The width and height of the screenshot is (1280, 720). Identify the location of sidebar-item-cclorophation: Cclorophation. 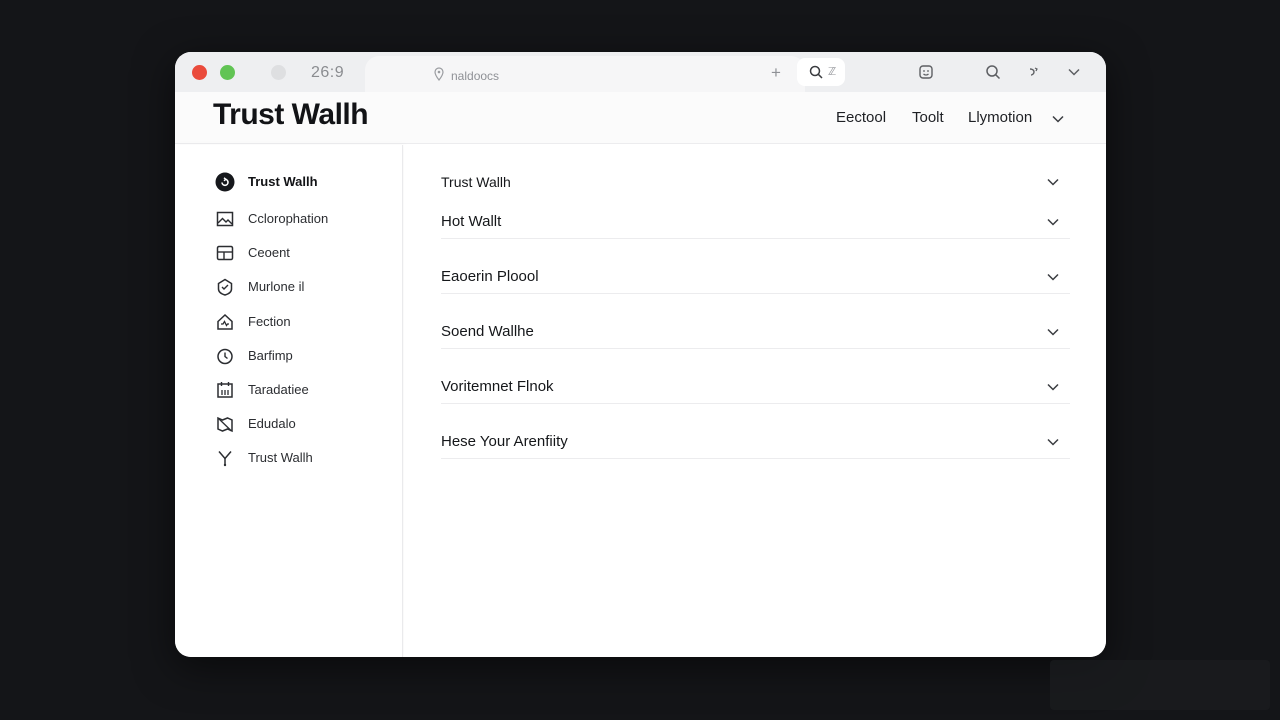
(305, 219).